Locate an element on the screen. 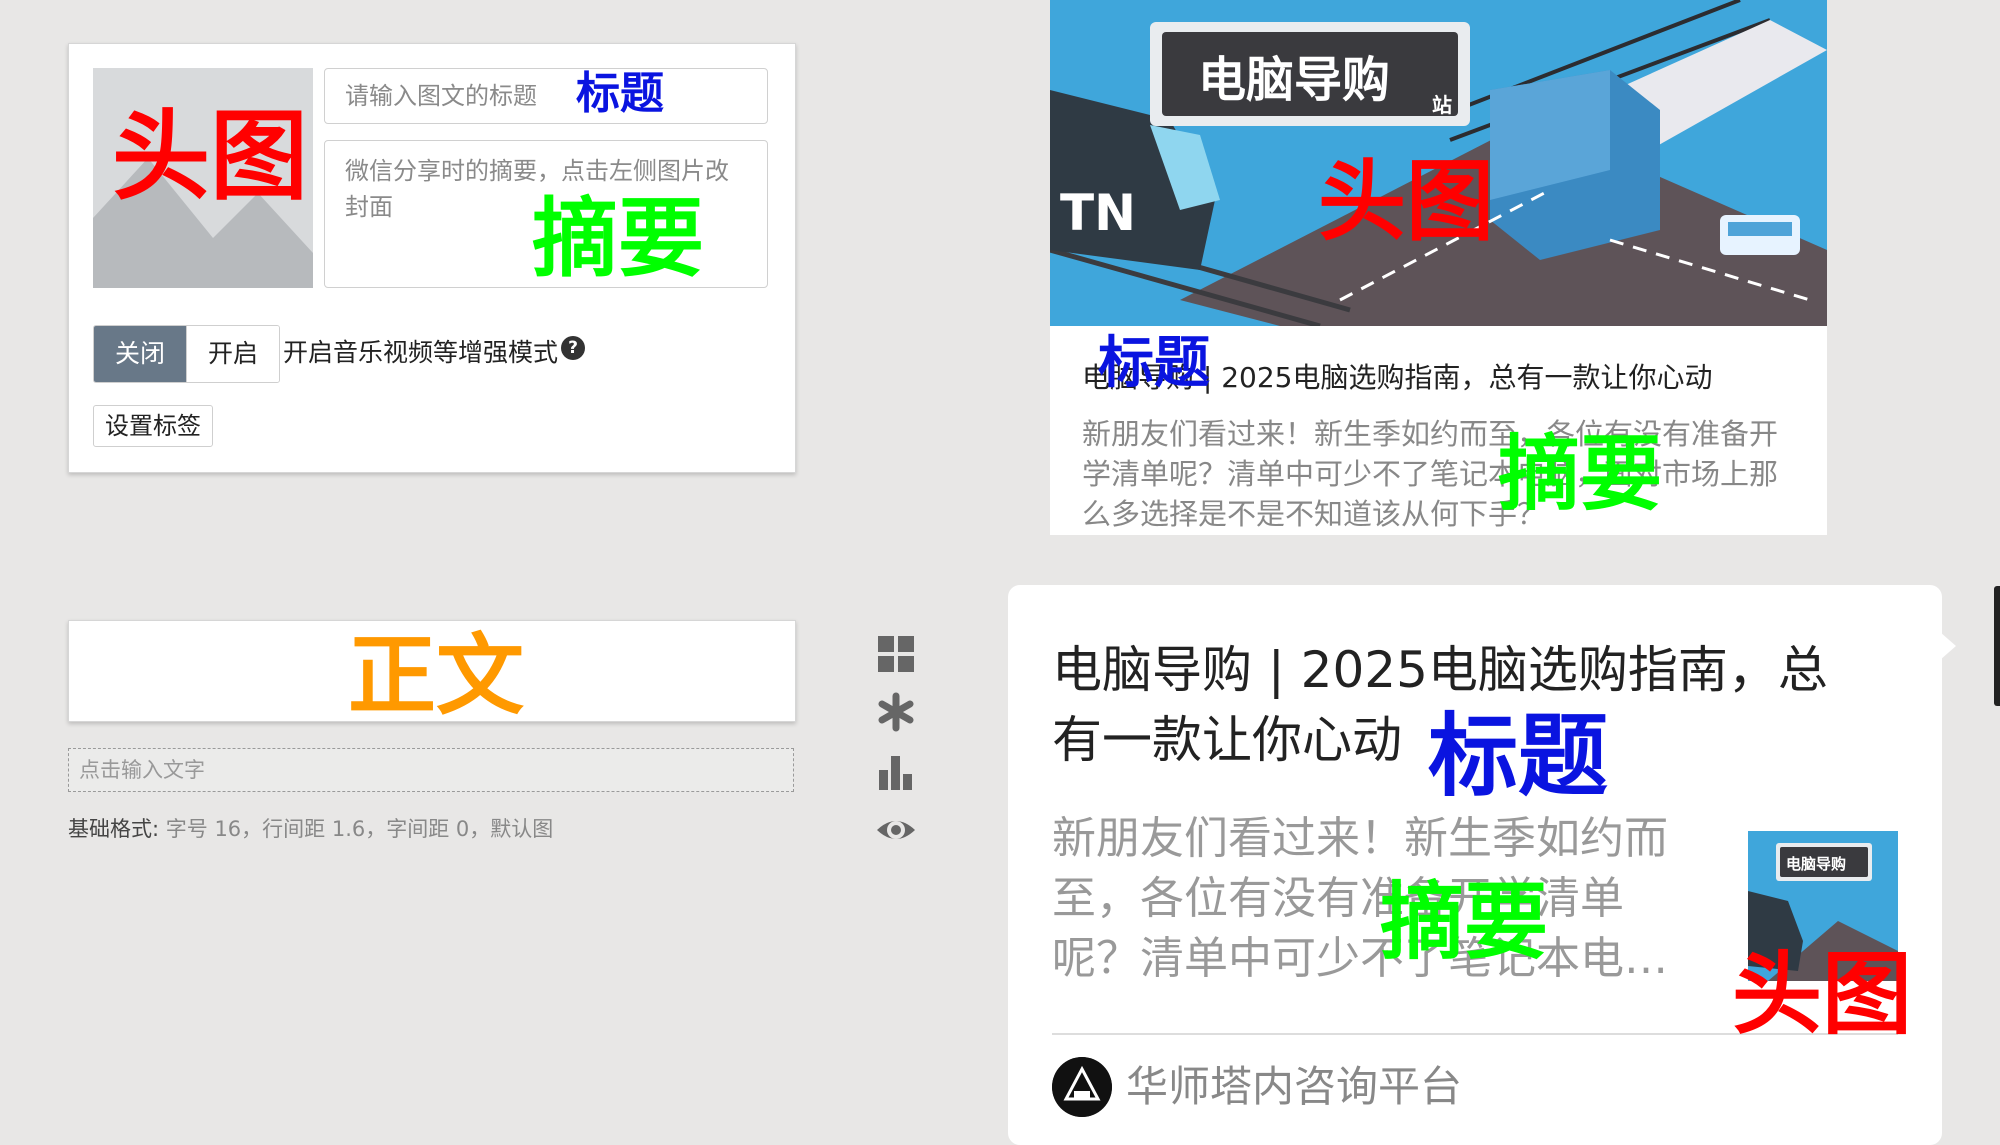 The image size is (2000, 1145). account-name: 华师塔内咨询平台 is located at coordinates (1294, 1086).